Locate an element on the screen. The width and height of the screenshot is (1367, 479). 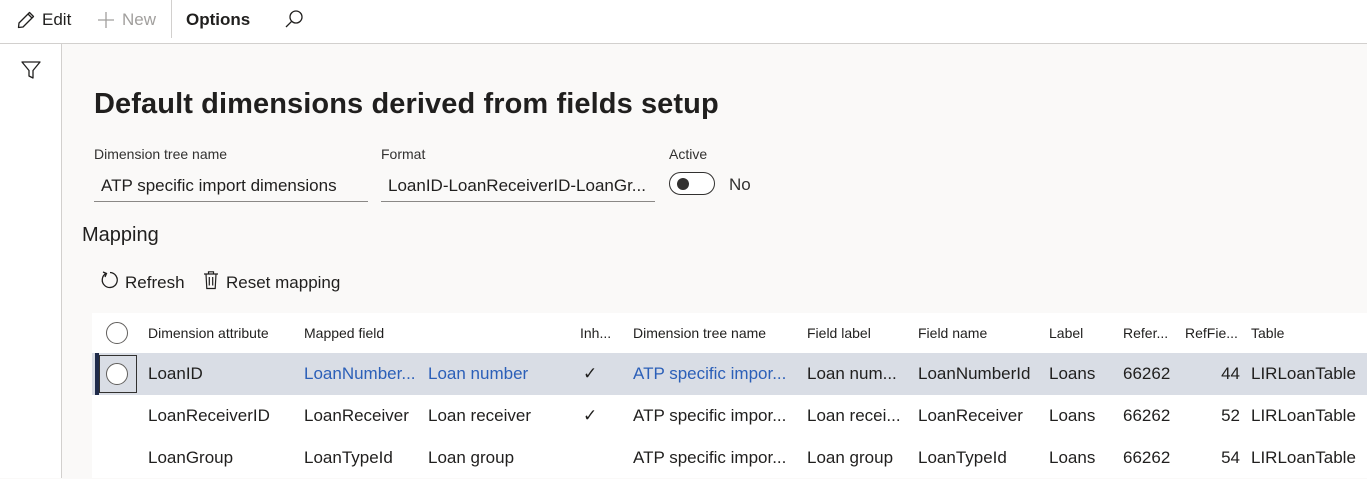
edit-button: Edit is located at coordinates (43, 20).